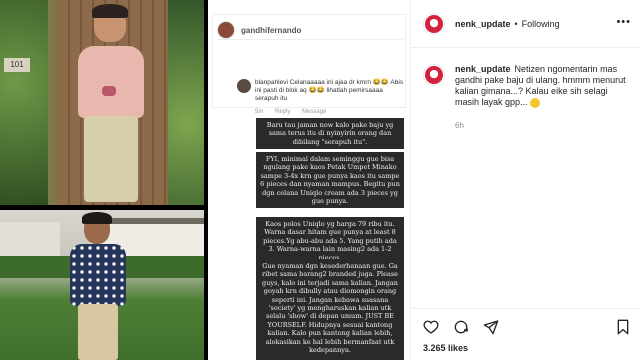  I want to click on plant-left, so click(24, 102).